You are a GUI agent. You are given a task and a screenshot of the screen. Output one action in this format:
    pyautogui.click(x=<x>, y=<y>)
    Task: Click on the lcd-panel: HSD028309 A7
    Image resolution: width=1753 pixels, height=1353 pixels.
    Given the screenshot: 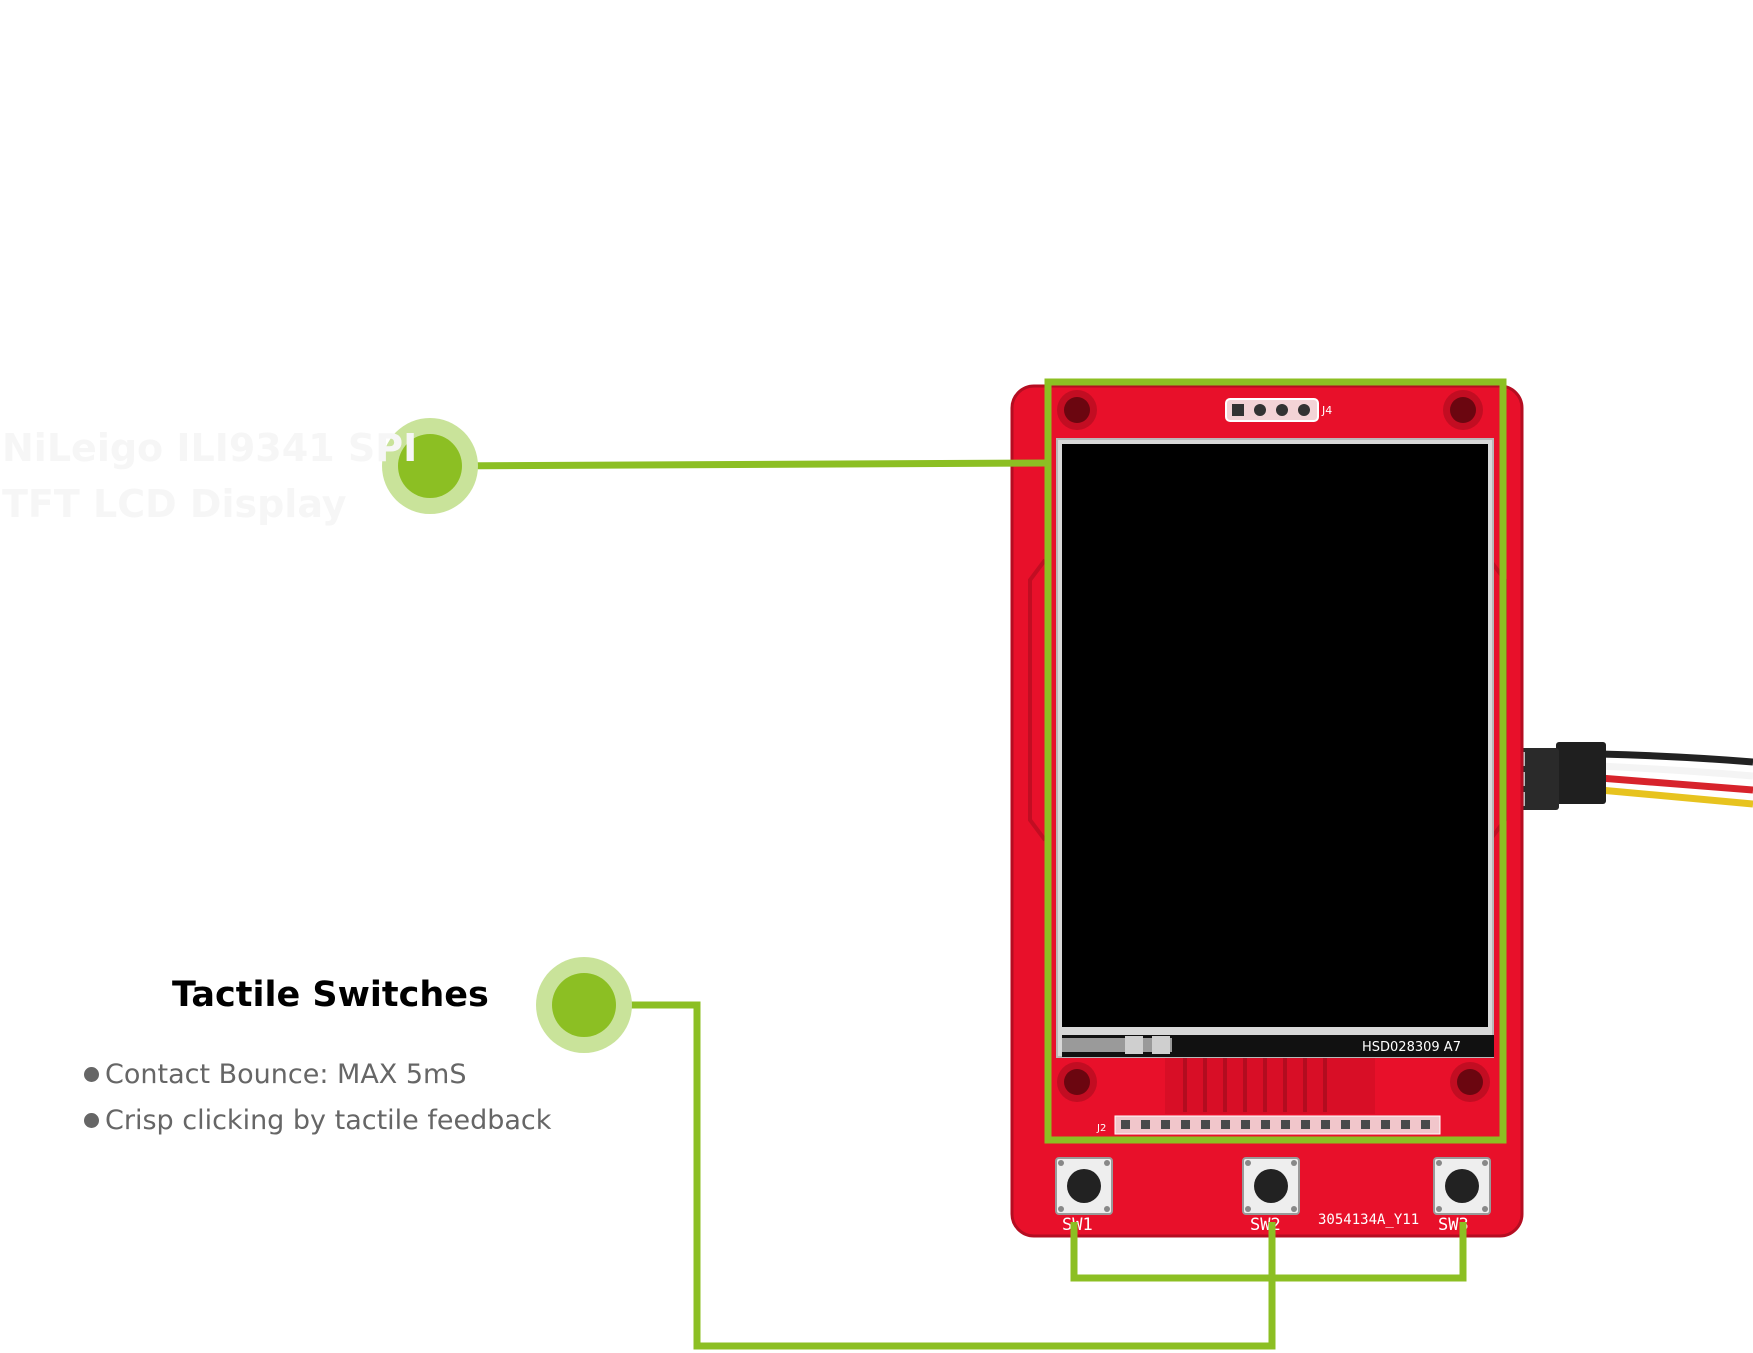 What is the action you would take?
    pyautogui.click(x=1275, y=748)
    